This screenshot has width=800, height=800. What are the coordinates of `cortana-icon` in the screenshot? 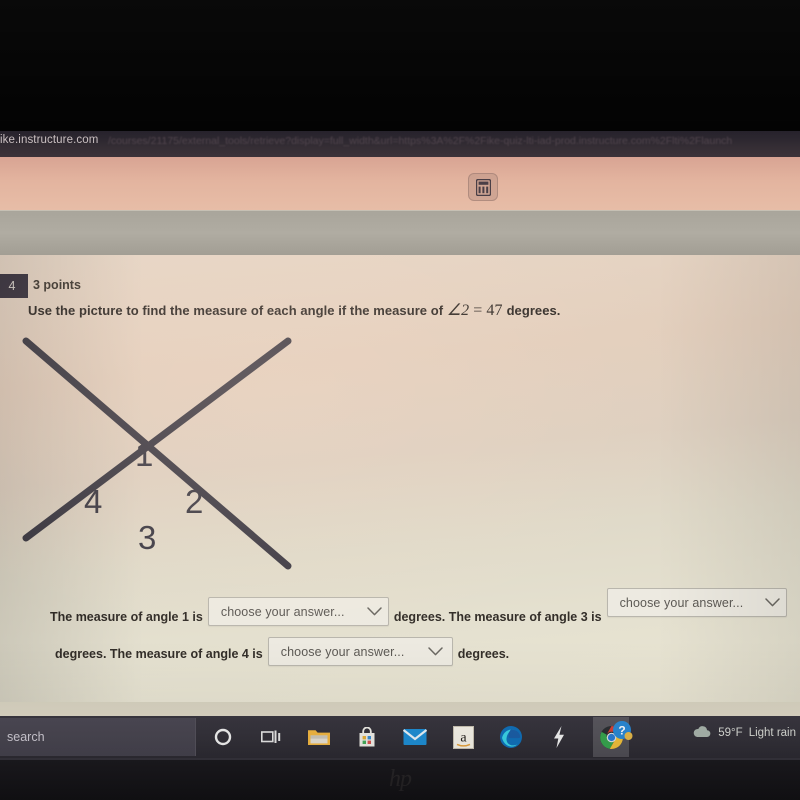 It's located at (223, 737).